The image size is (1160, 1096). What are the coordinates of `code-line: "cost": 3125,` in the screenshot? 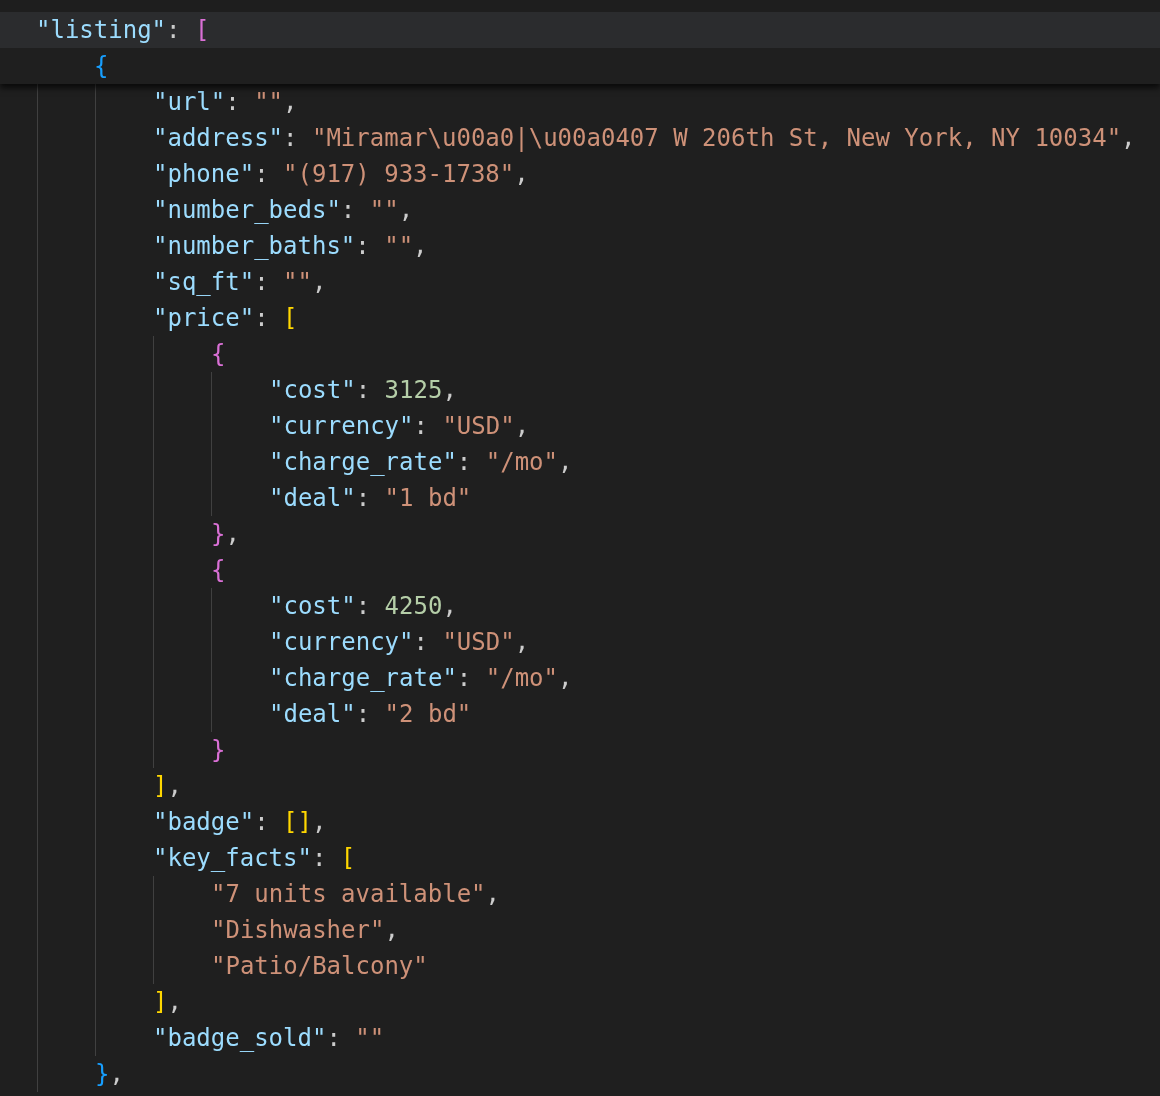 It's located at (363, 390).